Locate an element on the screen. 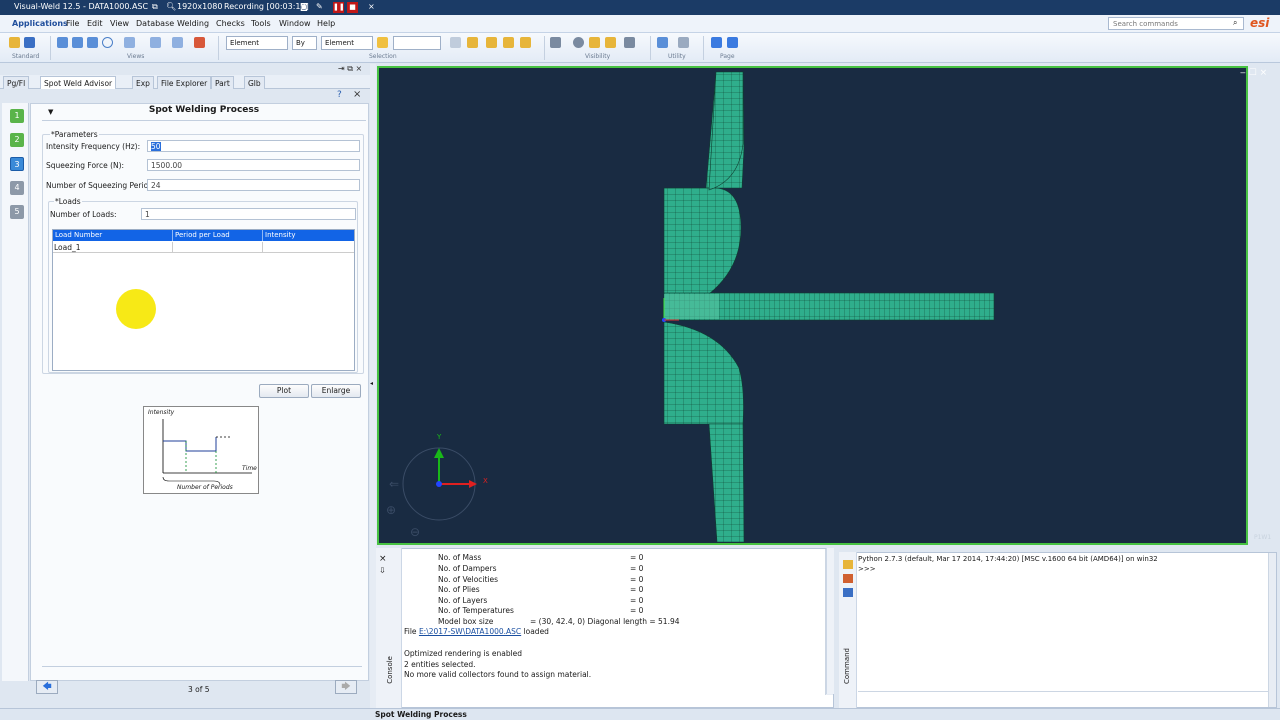 Image resolution: width=1280 pixels, height=720 pixels. page-forward-icon is located at coordinates (732, 42).